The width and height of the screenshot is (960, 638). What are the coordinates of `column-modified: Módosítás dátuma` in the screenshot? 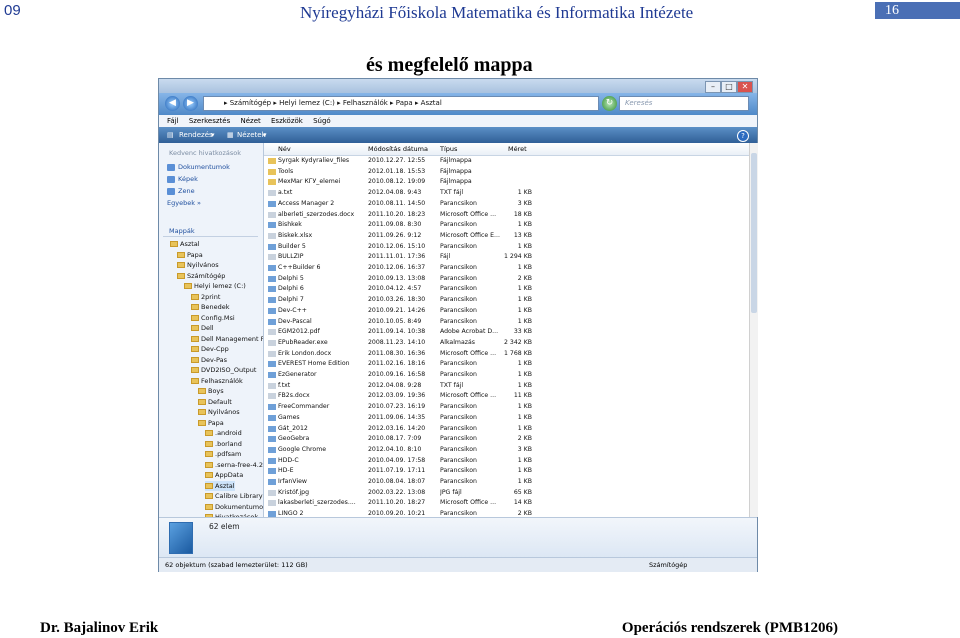 It's located at (398, 149).